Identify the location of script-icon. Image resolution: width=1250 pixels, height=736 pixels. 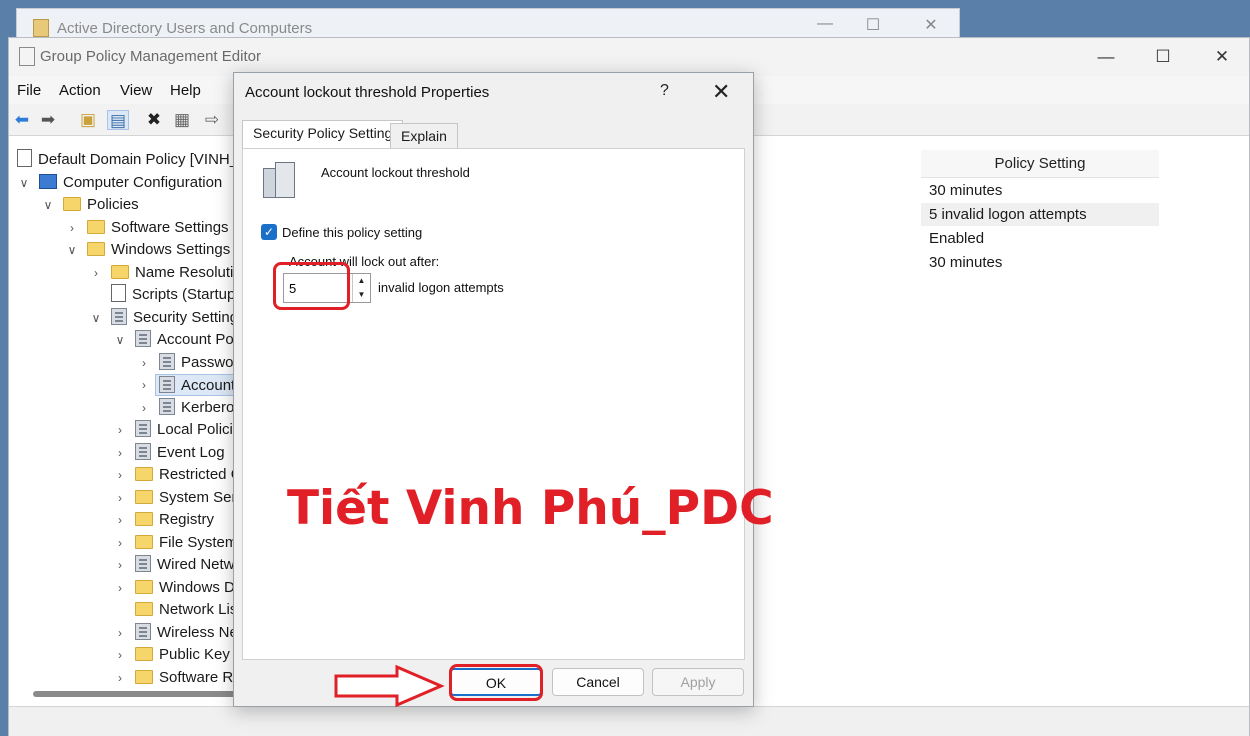
(118, 293).